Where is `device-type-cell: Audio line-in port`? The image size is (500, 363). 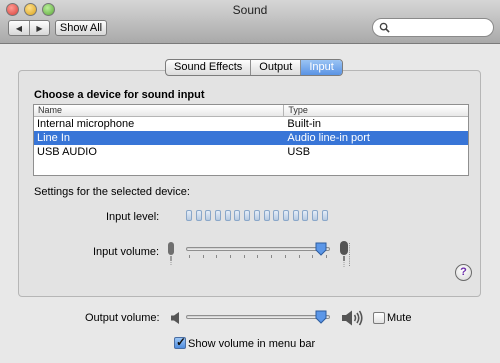 device-type-cell: Audio line-in port is located at coordinates (328, 138).